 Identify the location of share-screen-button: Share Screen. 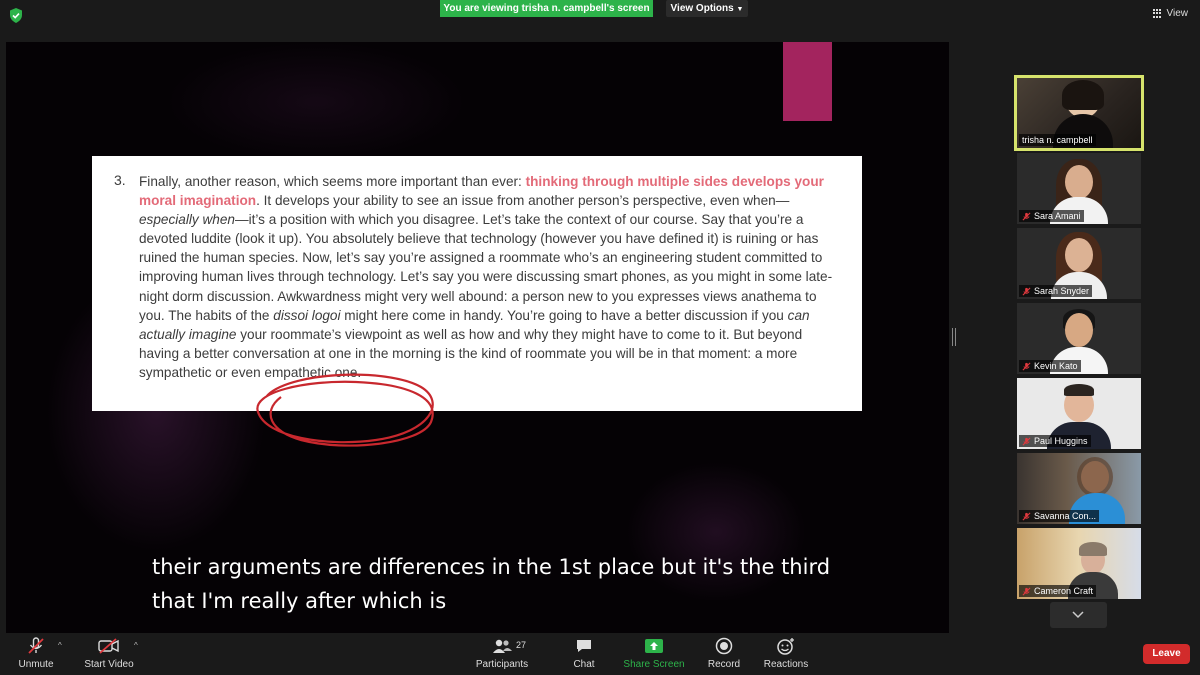
(654, 653).